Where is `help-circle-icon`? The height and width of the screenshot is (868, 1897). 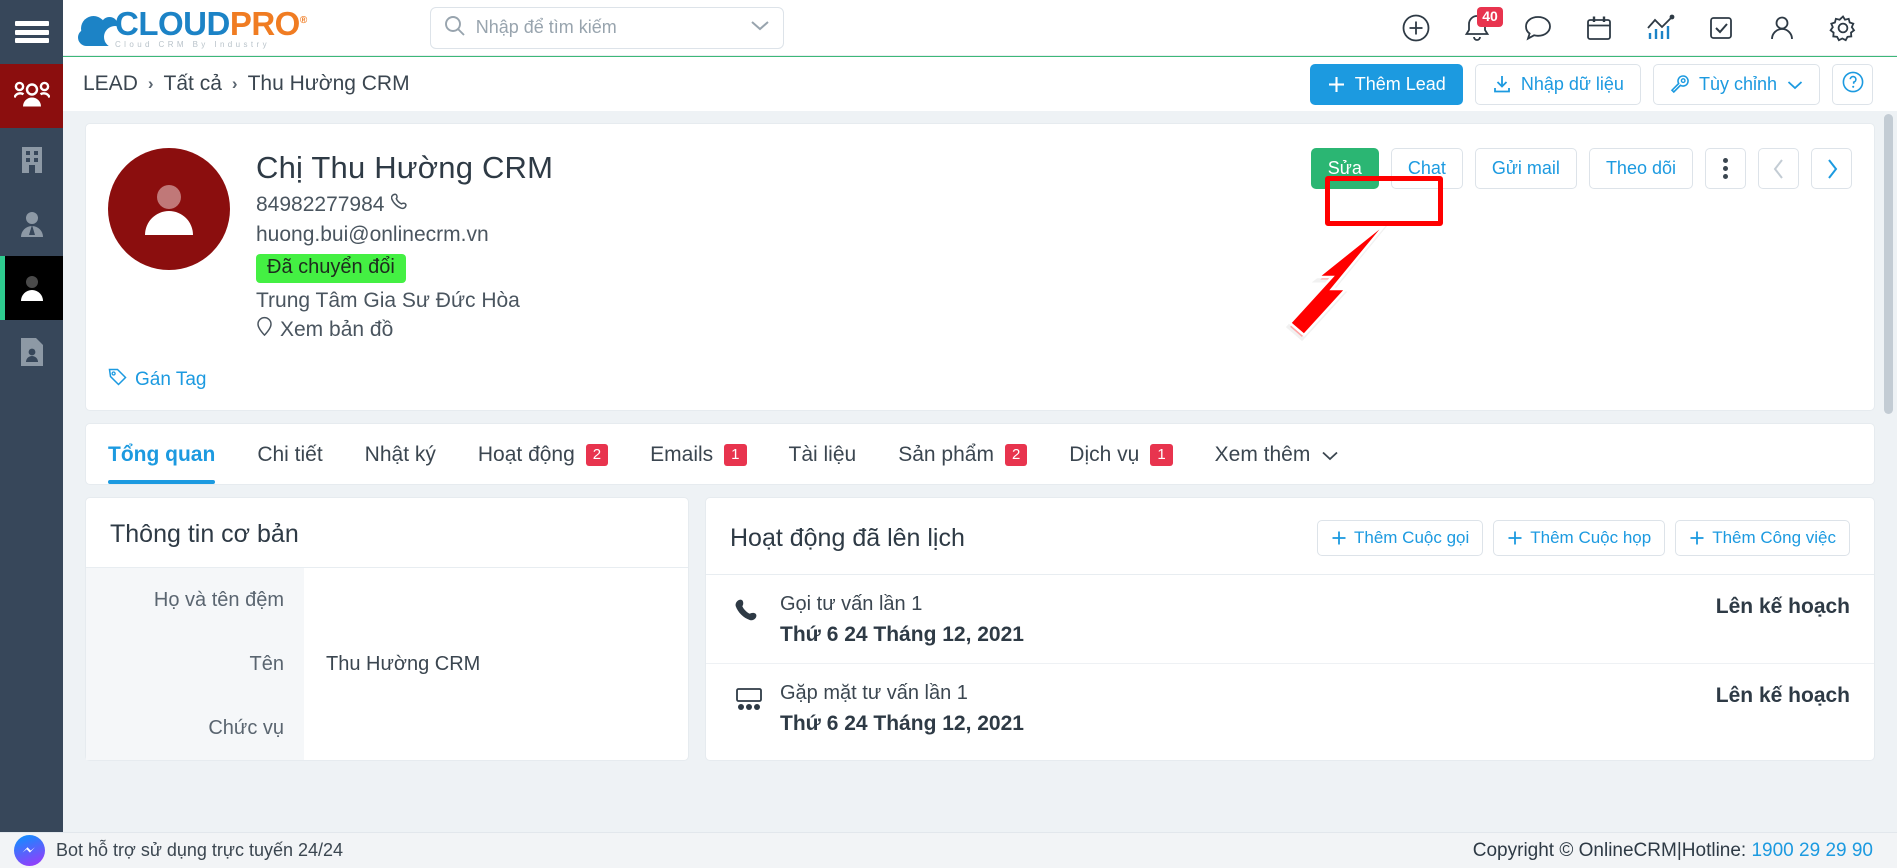 help-circle-icon is located at coordinates (1853, 84).